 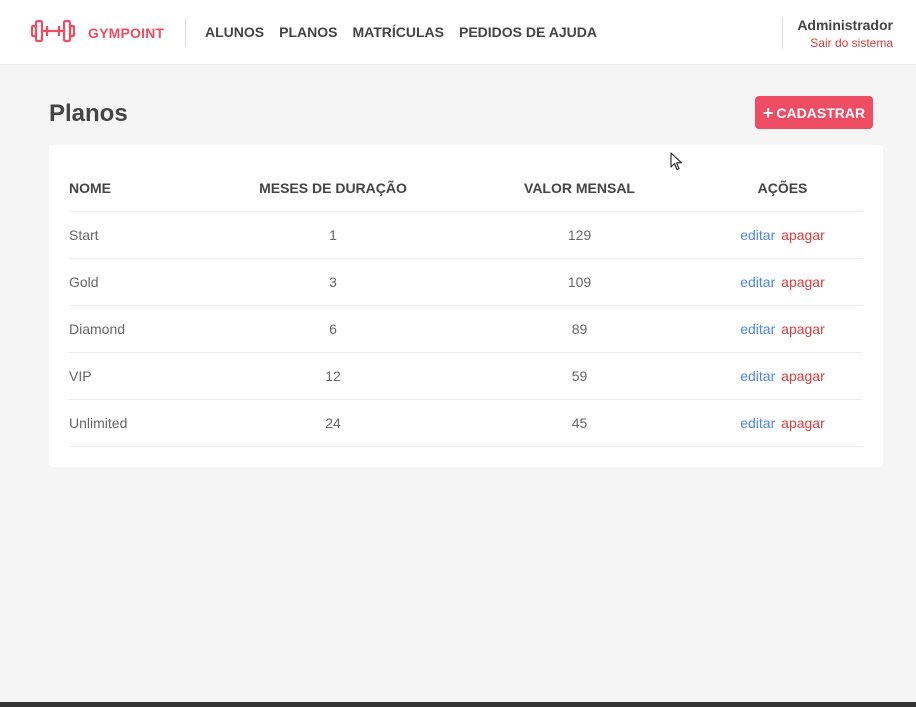 I want to click on plan-price: 129, so click(x=579, y=235).